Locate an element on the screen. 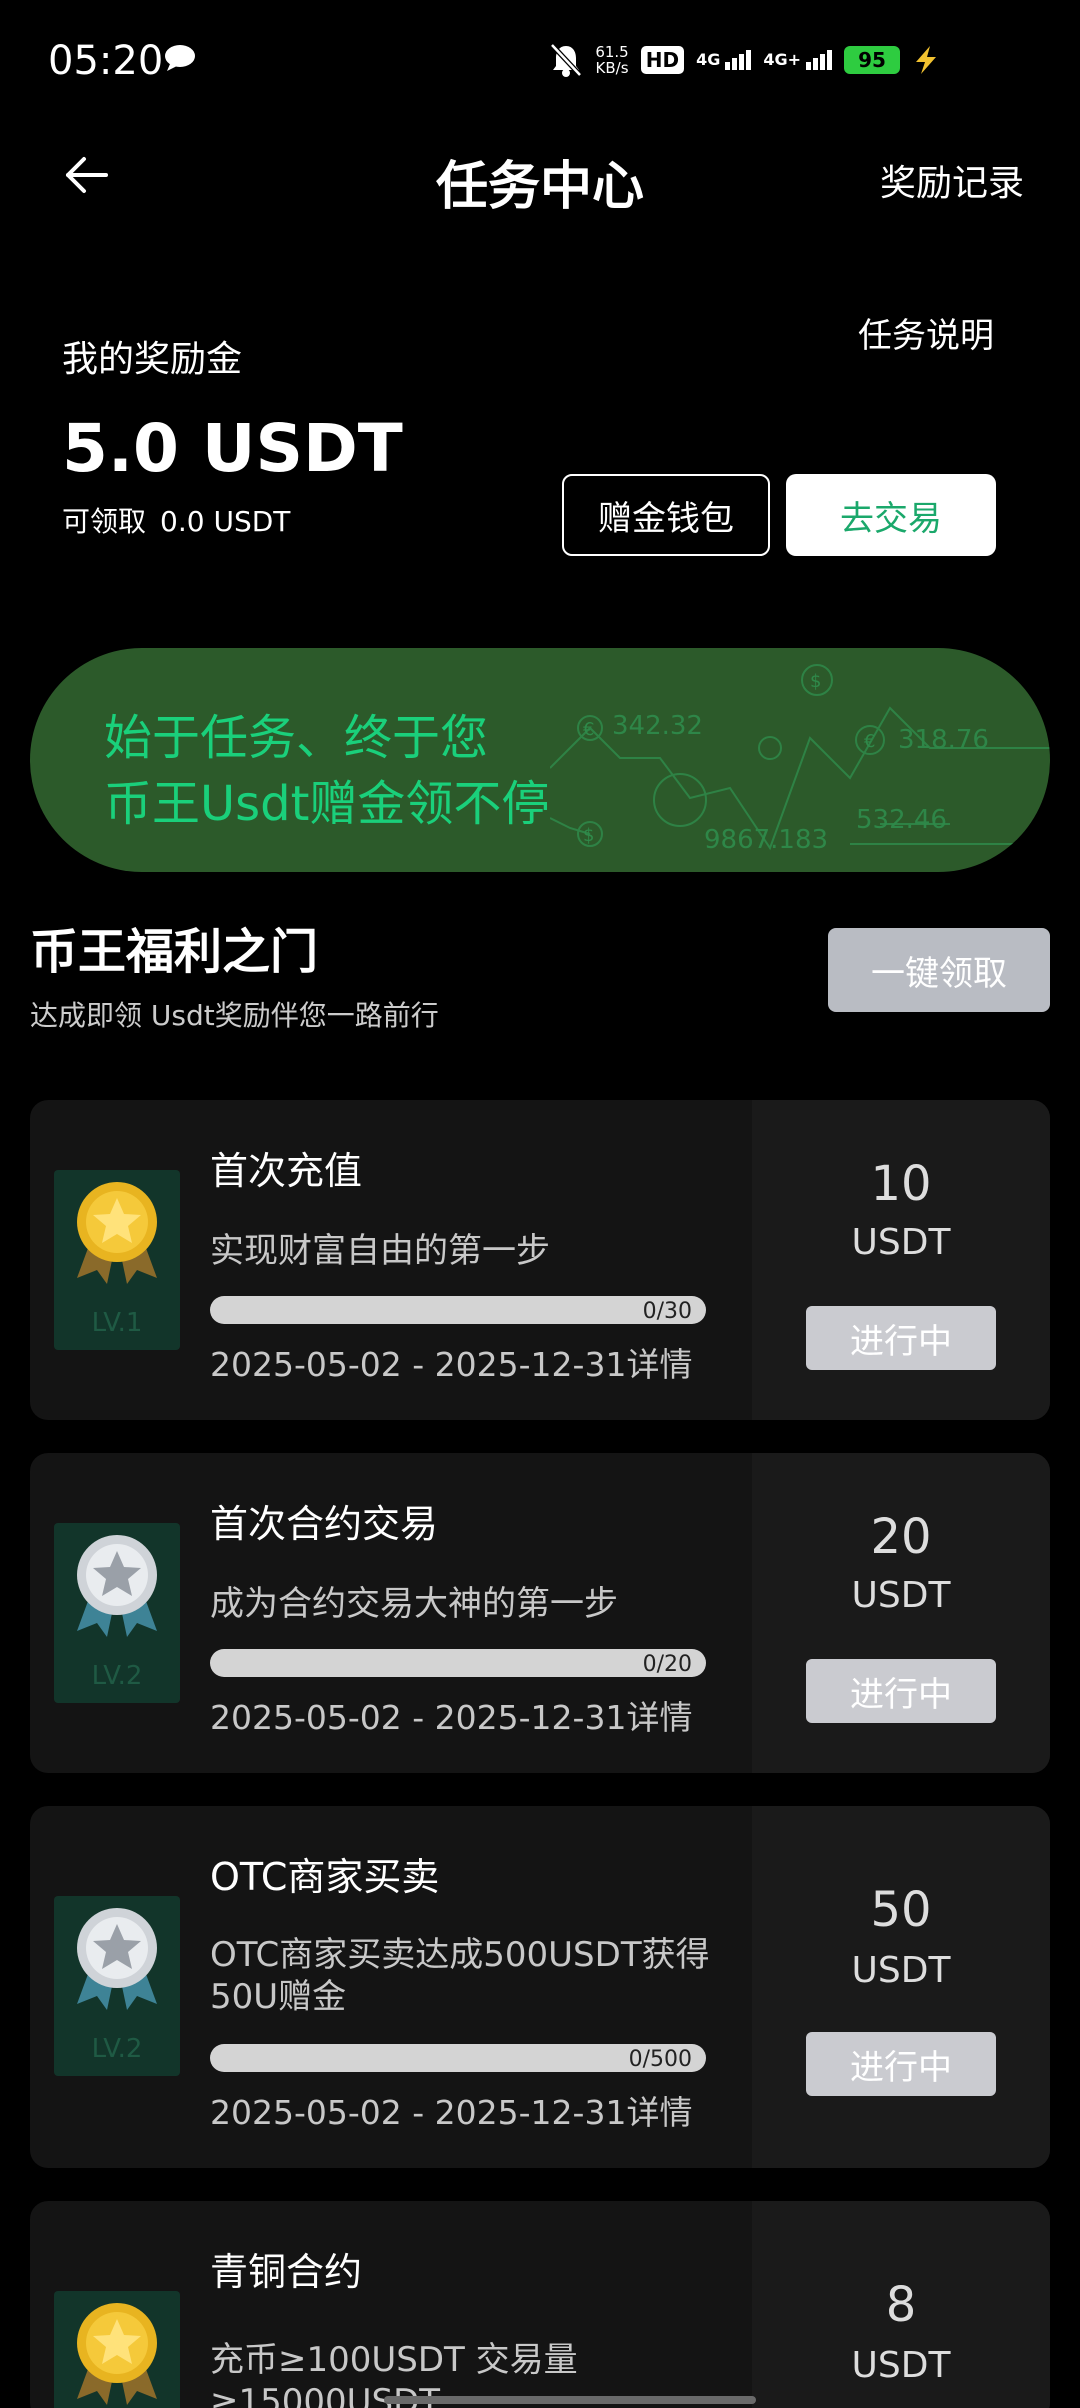 The width and height of the screenshot is (1080, 2408). reward-value: 50 is located at coordinates (901, 1910).